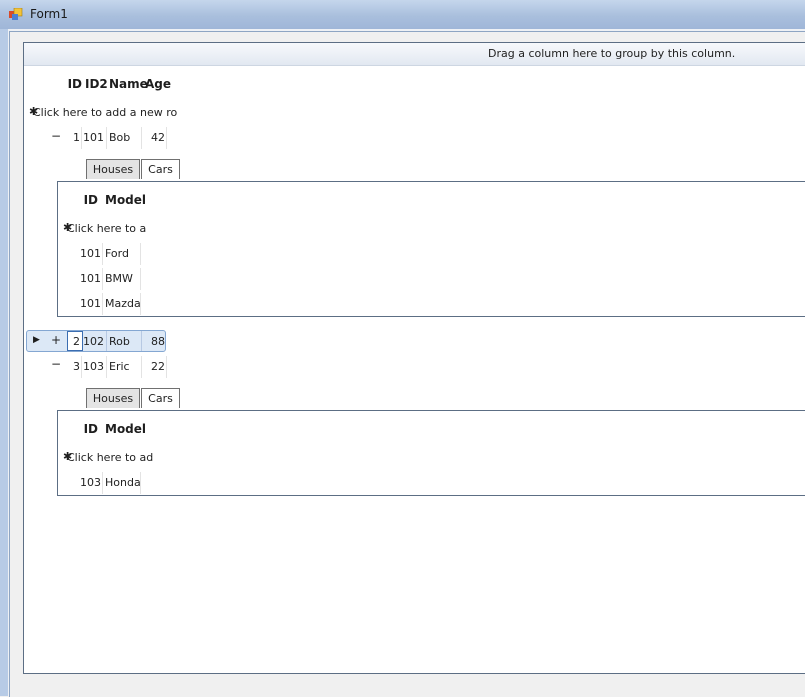  What do you see at coordinates (119, 341) in the screenshot?
I see `cell-name: Rob` at bounding box center [119, 341].